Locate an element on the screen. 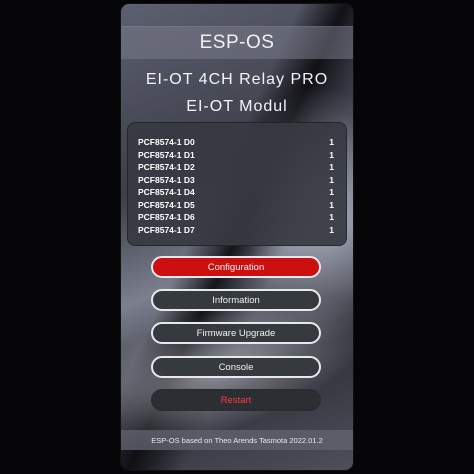  status-row: PCF8574-1 D3 1 is located at coordinates (236, 181).